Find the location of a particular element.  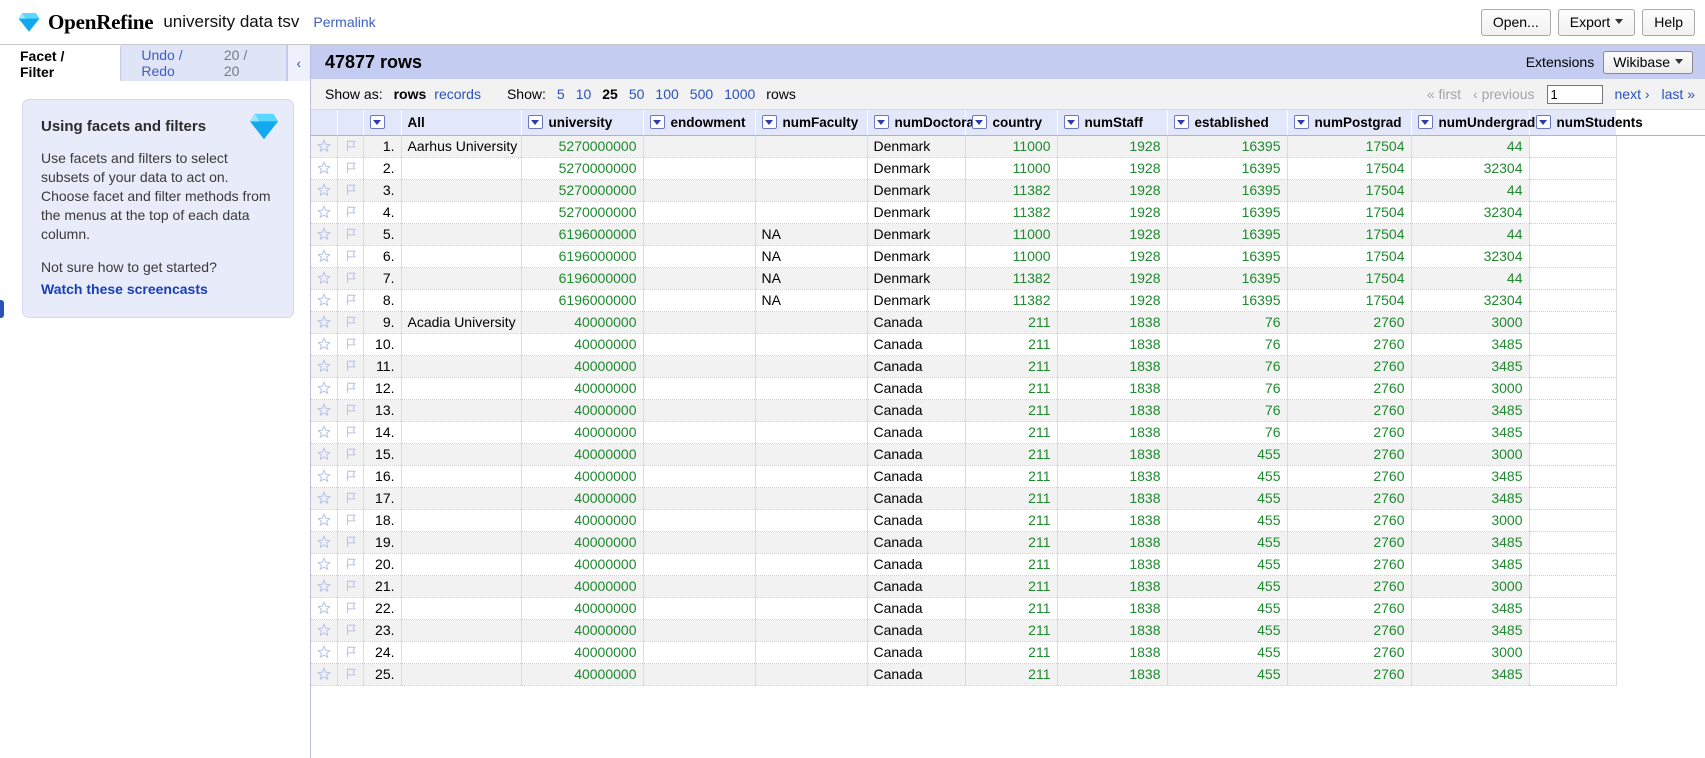

column-menu-icon-numundergrad is located at coordinates (1425, 122).